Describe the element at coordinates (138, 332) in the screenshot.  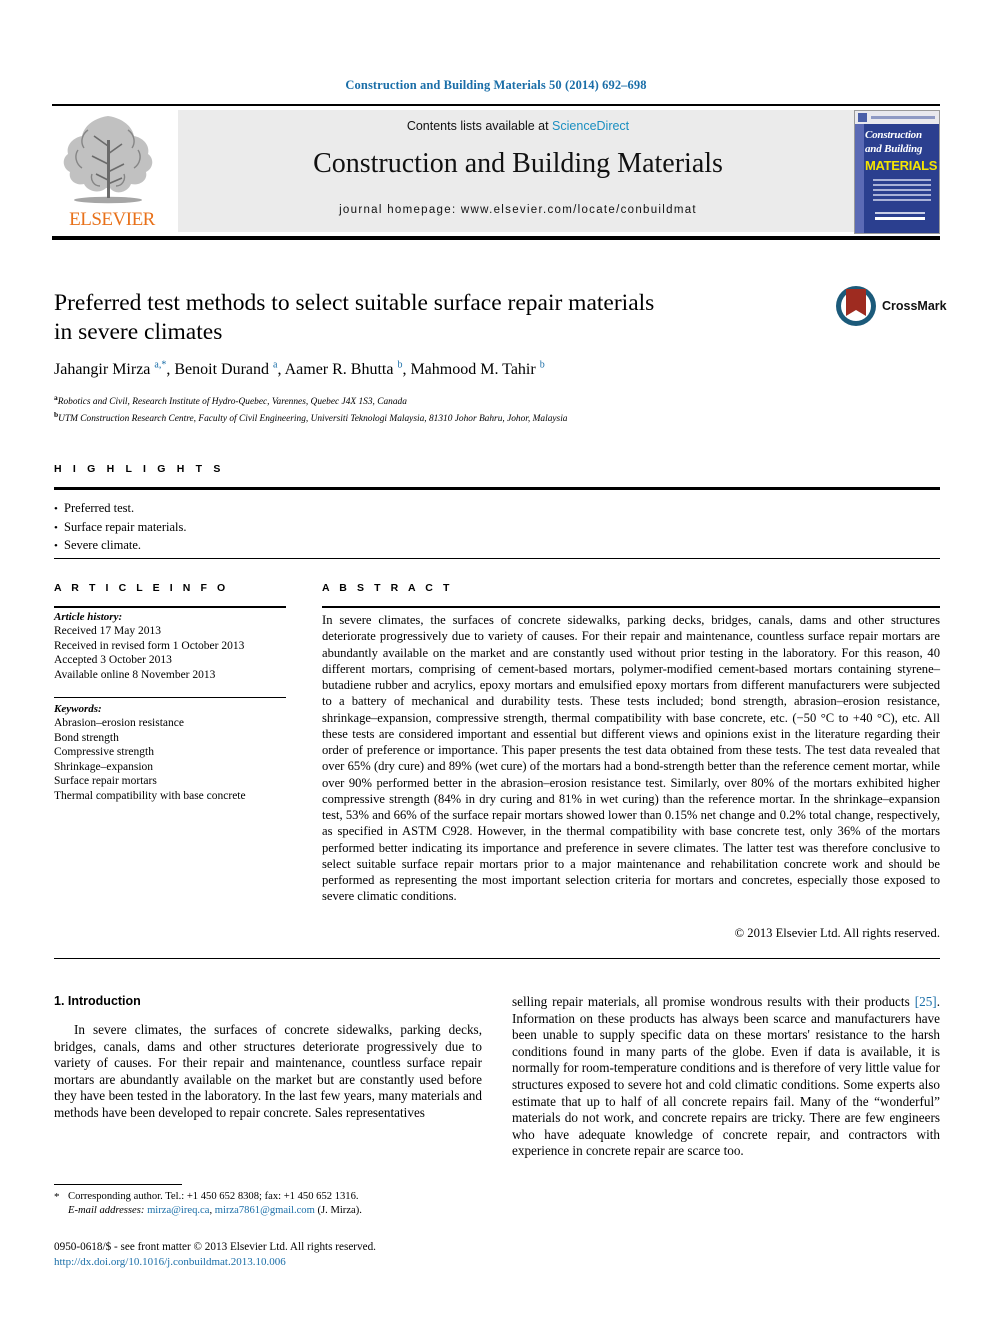
I see `title-line-2: in severe climates` at that location.